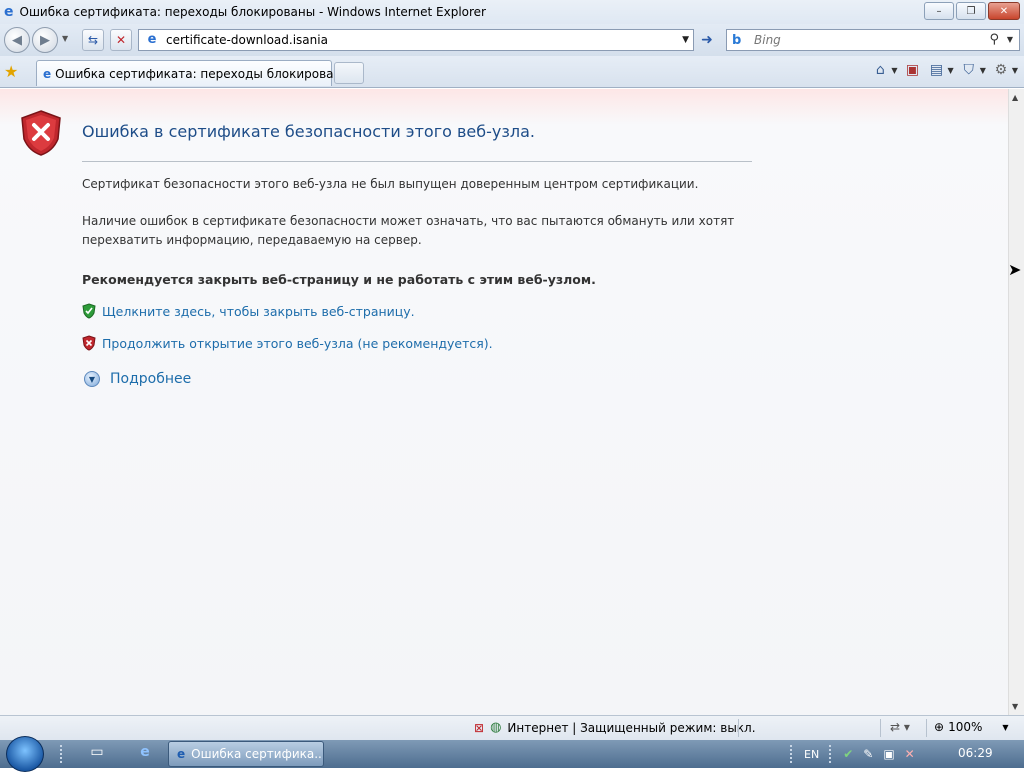 The height and width of the screenshot is (772, 1024). I want to click on zoom-control: ⊕ 100% ▼, so click(971, 727).